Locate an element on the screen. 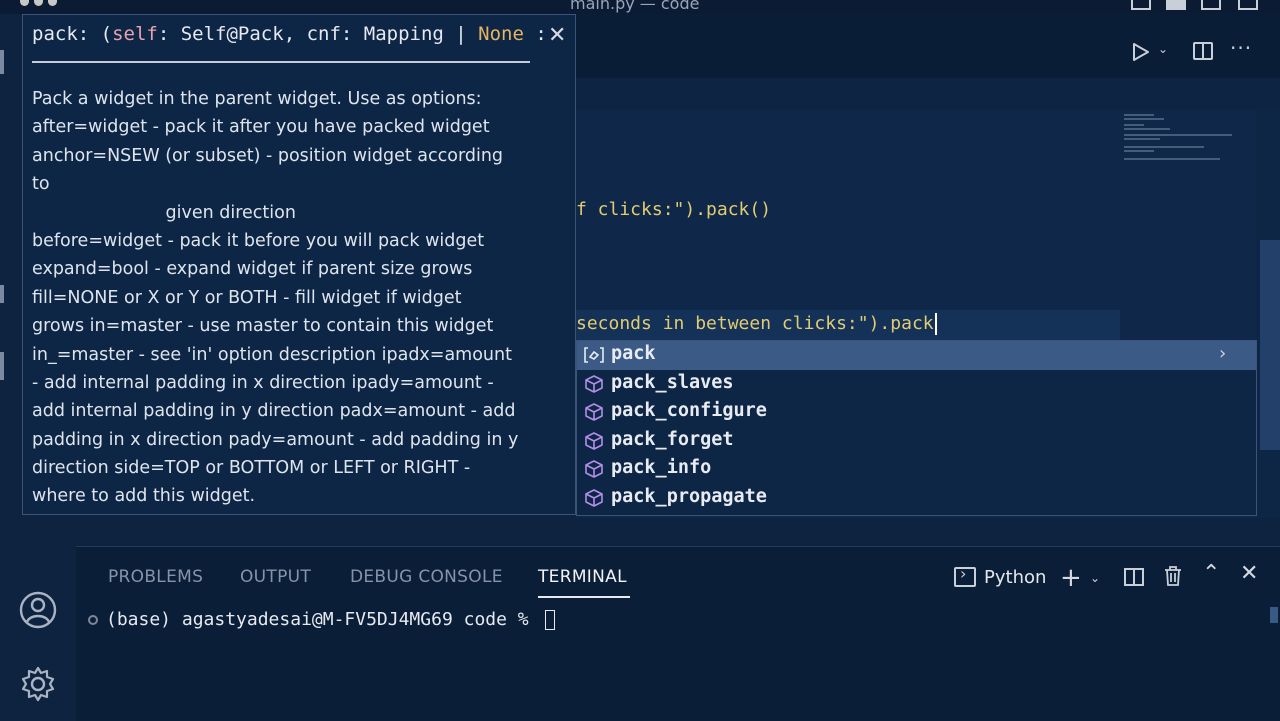  run-python-file-icon is located at coordinates (1141, 52).